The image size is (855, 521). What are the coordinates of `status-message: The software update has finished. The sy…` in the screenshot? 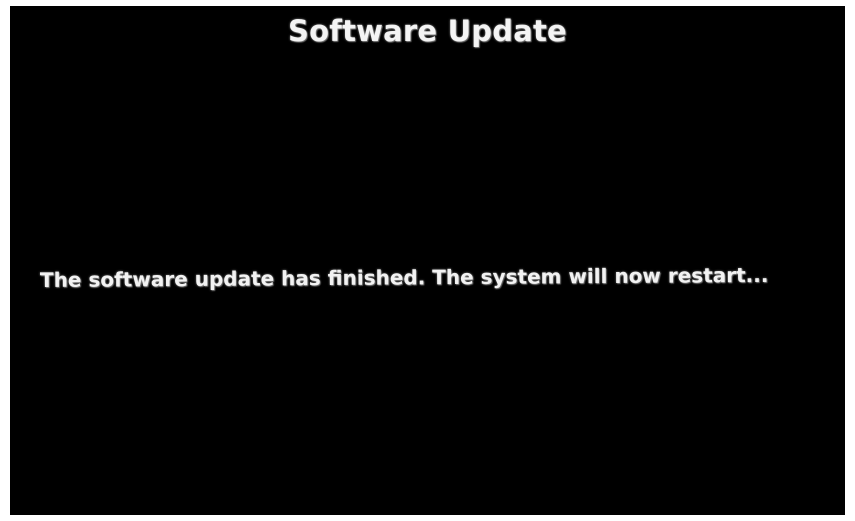 It's located at (404, 277).